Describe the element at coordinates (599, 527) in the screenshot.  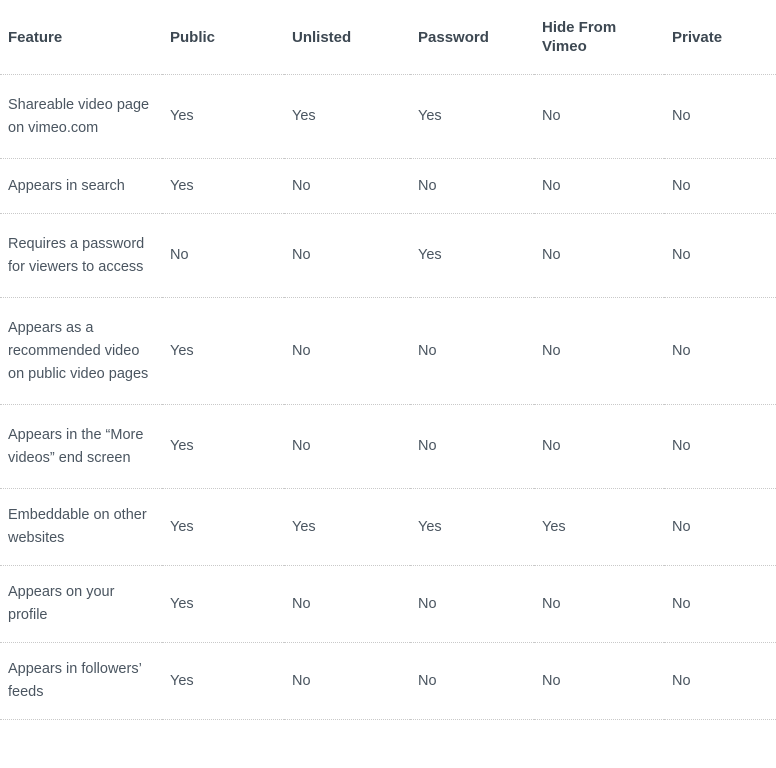
I see `cell-hide-from-vimeo: Yes` at that location.